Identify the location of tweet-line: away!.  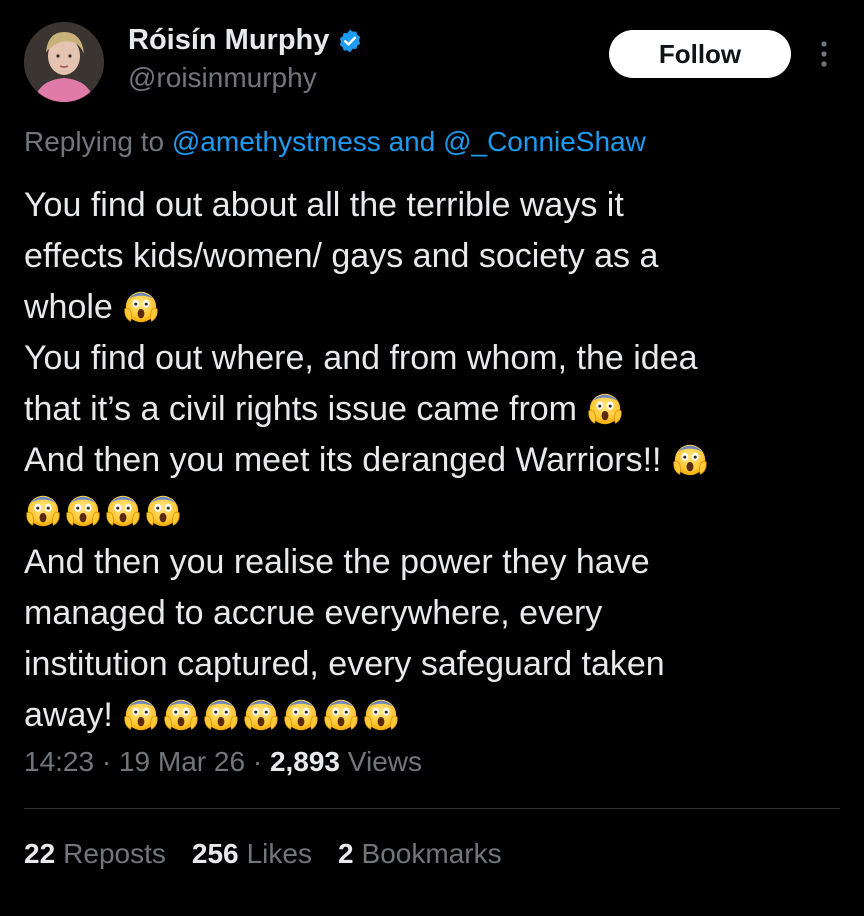
(434, 715).